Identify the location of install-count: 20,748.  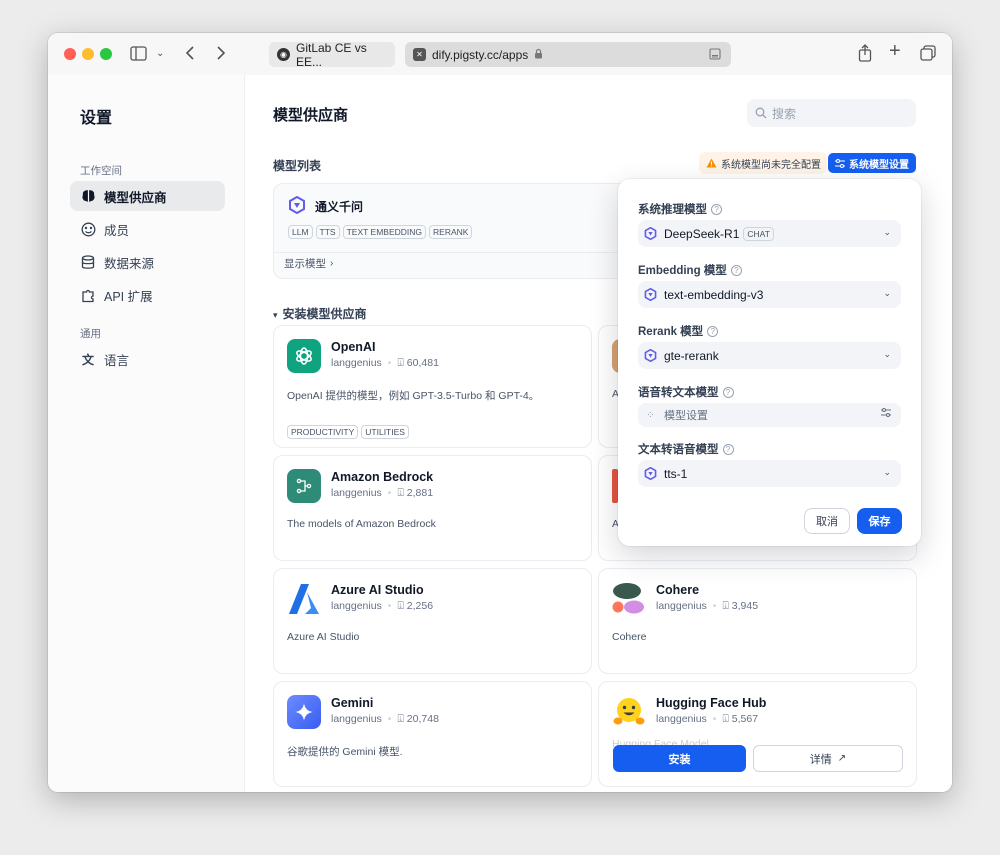
(422, 719).